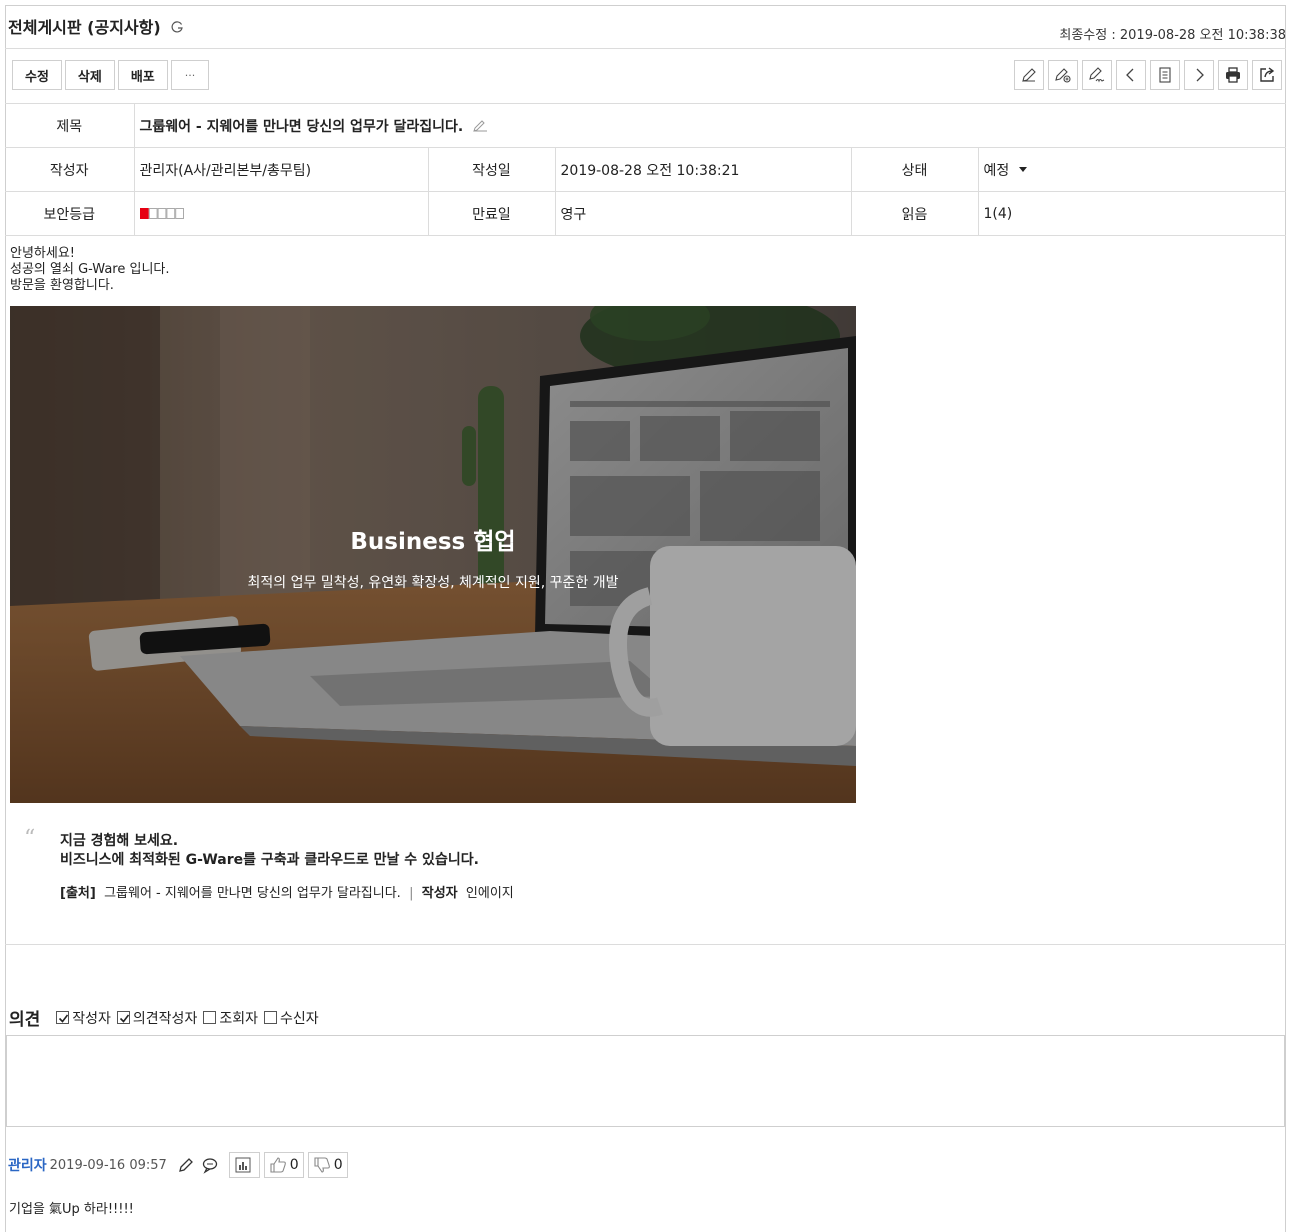  Describe the element at coordinates (281, 169) in the screenshot. I see `writer-value: 관리자(A사/관리본부/총무팀)` at that location.